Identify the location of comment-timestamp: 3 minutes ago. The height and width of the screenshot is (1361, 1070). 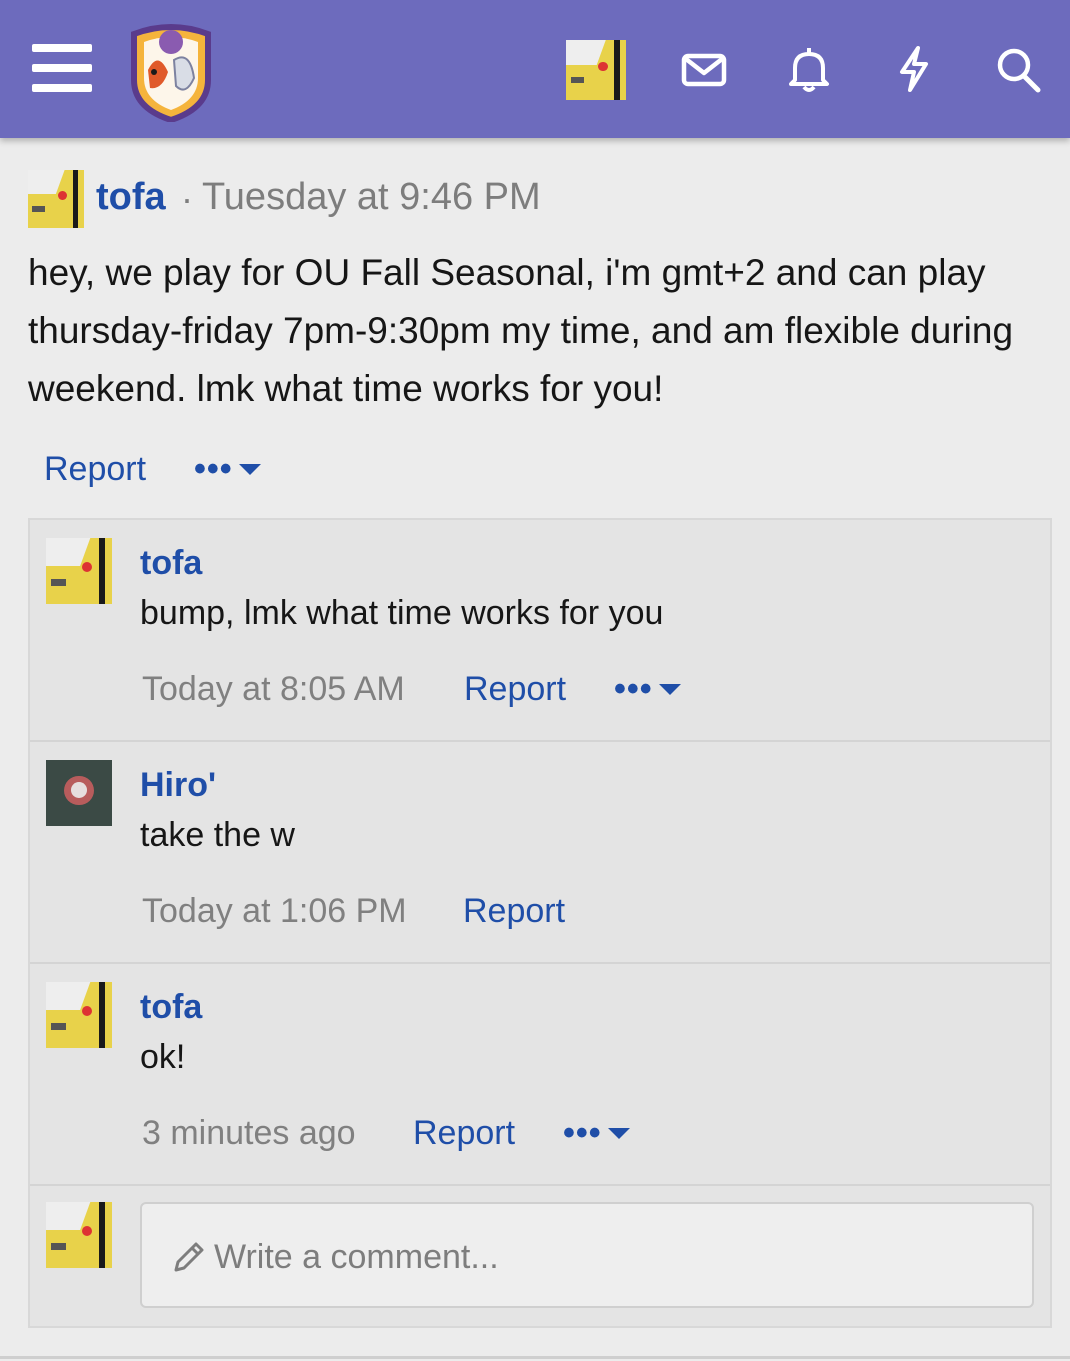
(249, 1133).